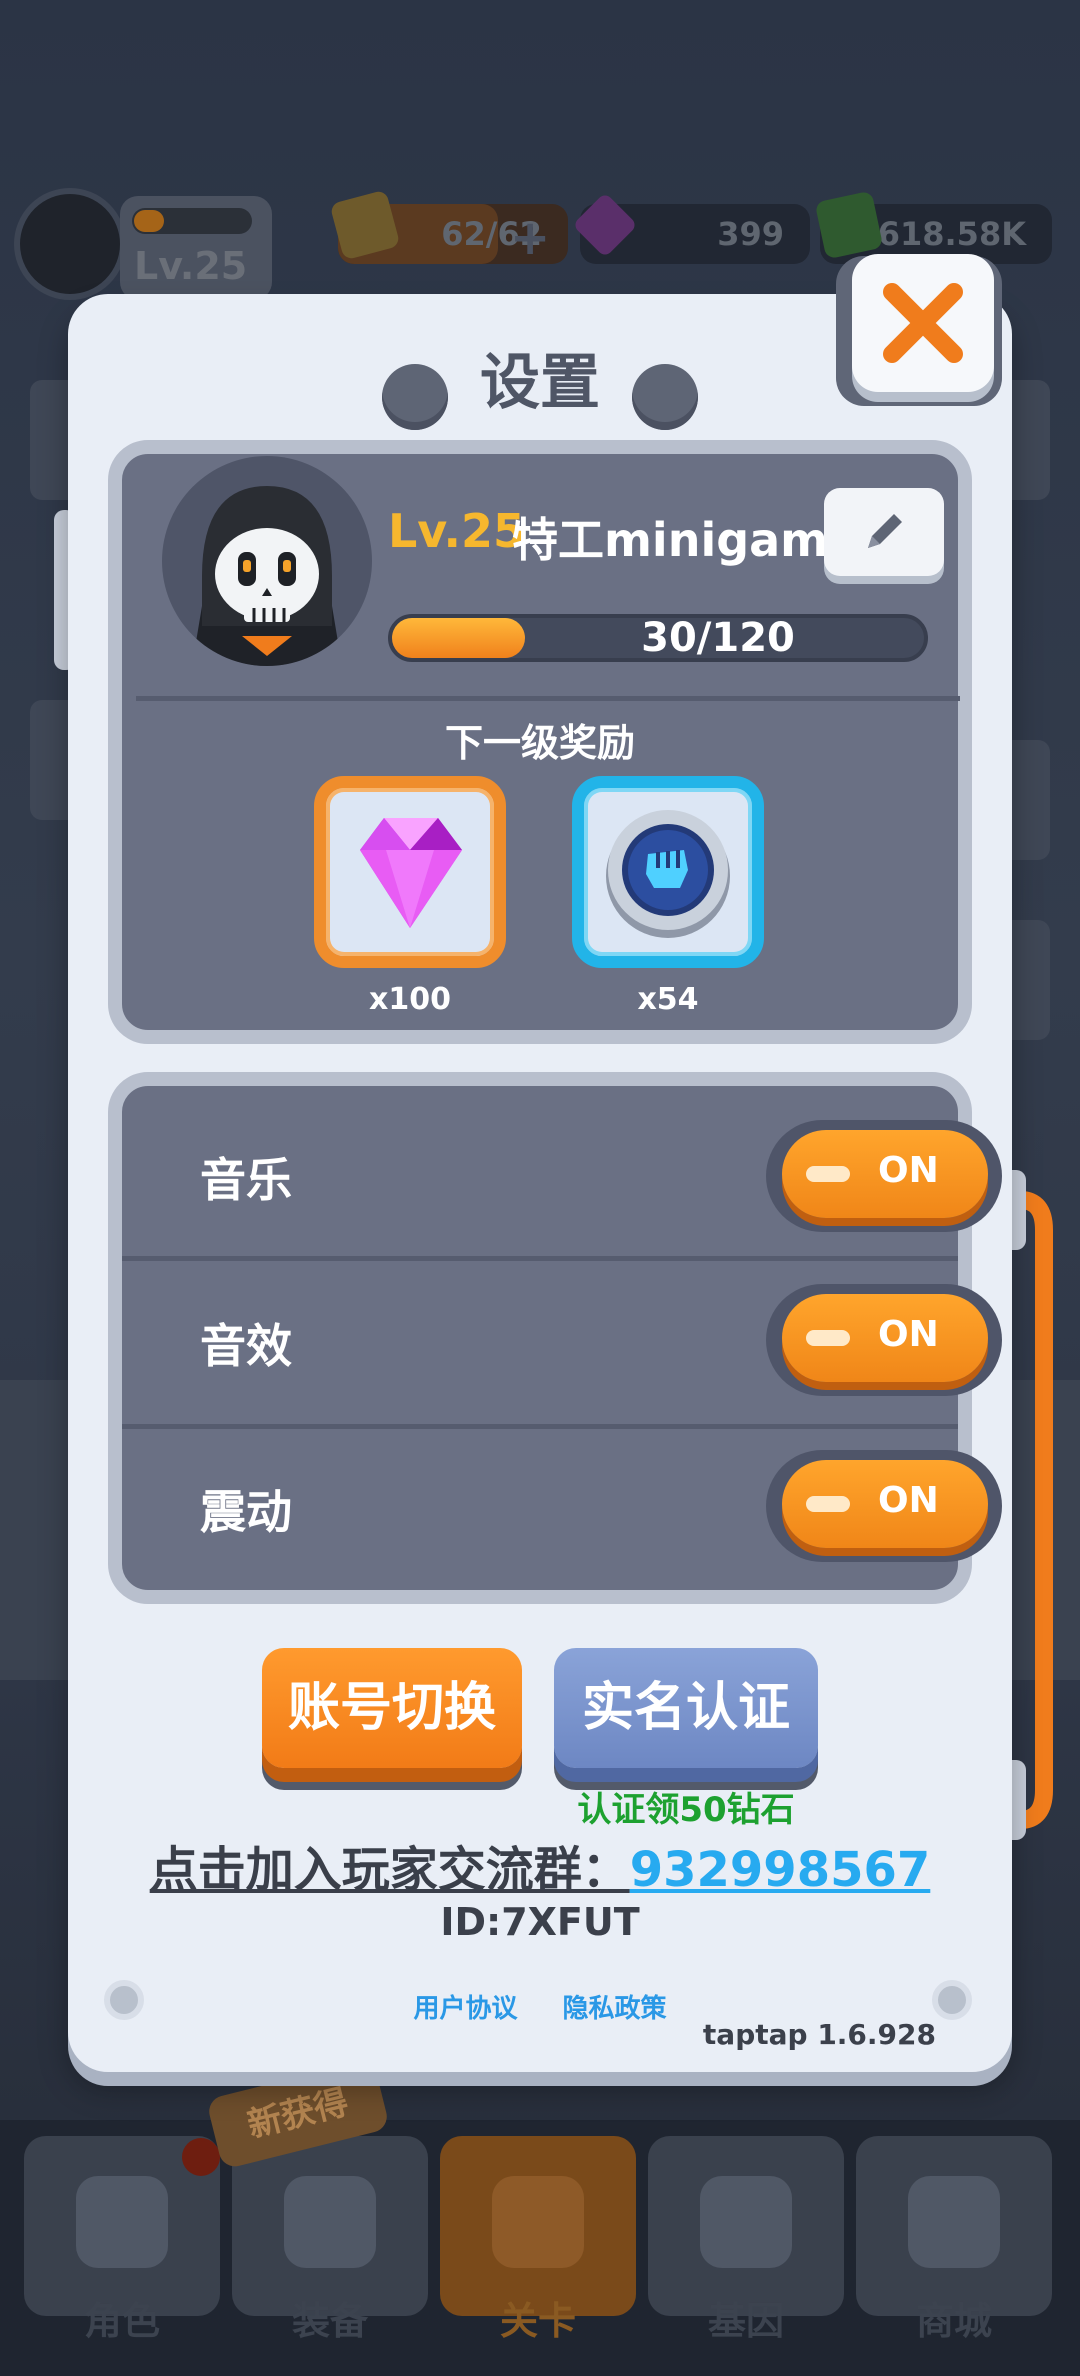 The height and width of the screenshot is (2376, 1080). Describe the element at coordinates (330, 2222) in the screenshot. I see `equipment-icon` at that location.